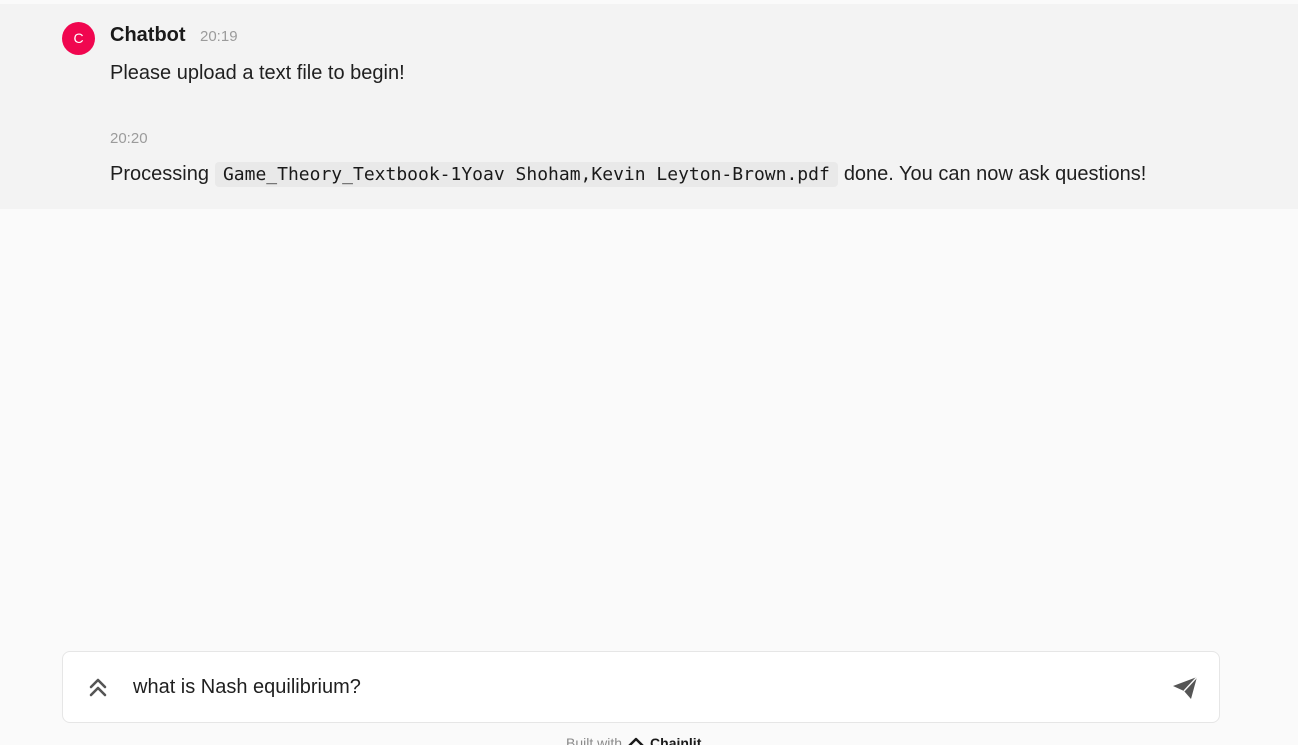  I want to click on send-button, so click(1185, 688).